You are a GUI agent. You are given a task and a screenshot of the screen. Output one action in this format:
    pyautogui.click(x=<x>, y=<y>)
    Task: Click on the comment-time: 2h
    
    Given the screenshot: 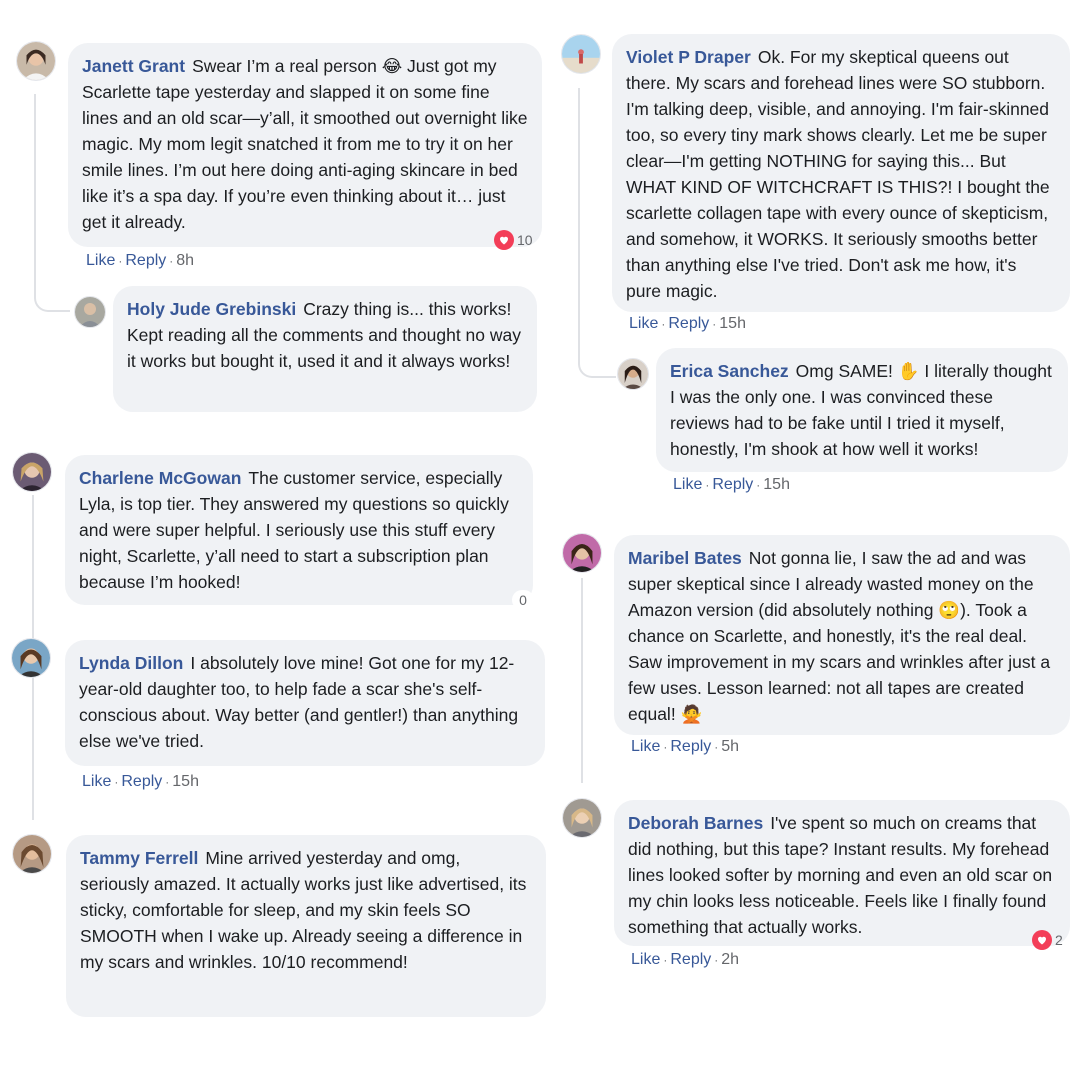 What is the action you would take?
    pyautogui.click(x=730, y=959)
    